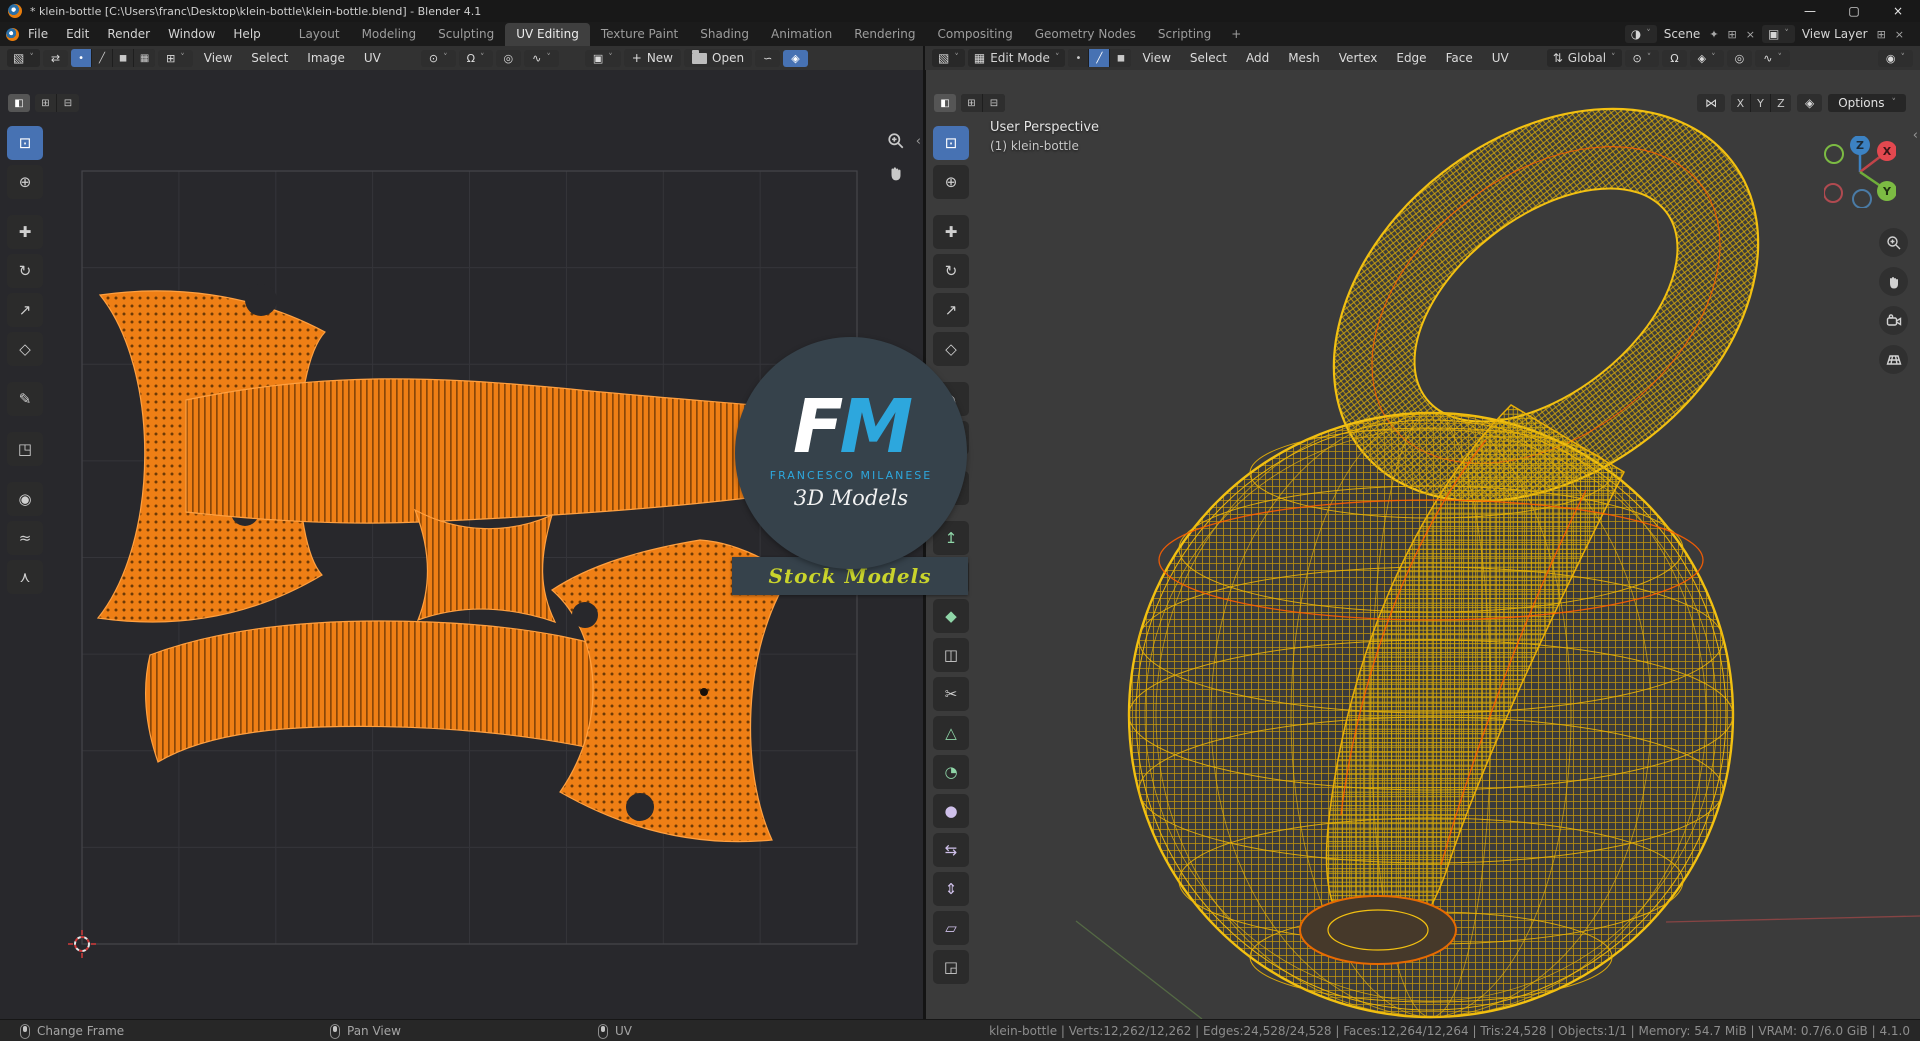  What do you see at coordinates (951, 143) in the screenshot?
I see `vp-tool-select-box: ⊡` at bounding box center [951, 143].